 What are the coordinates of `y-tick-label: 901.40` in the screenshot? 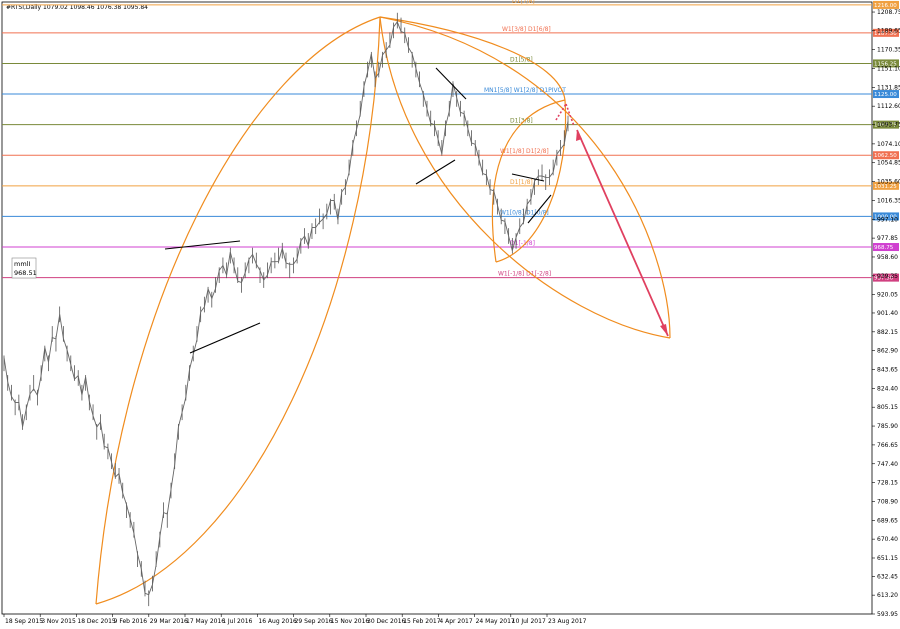 It's located at (887, 313).